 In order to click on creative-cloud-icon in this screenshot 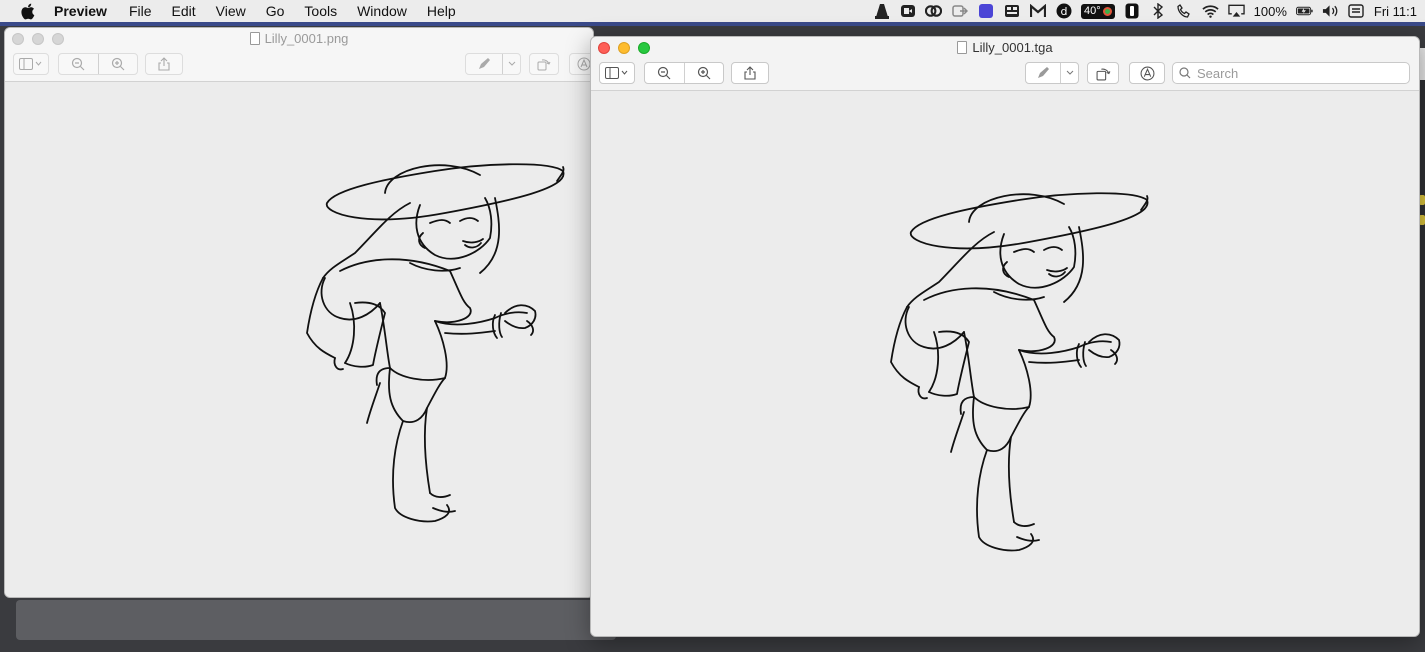, I will do `click(933, 11)`.